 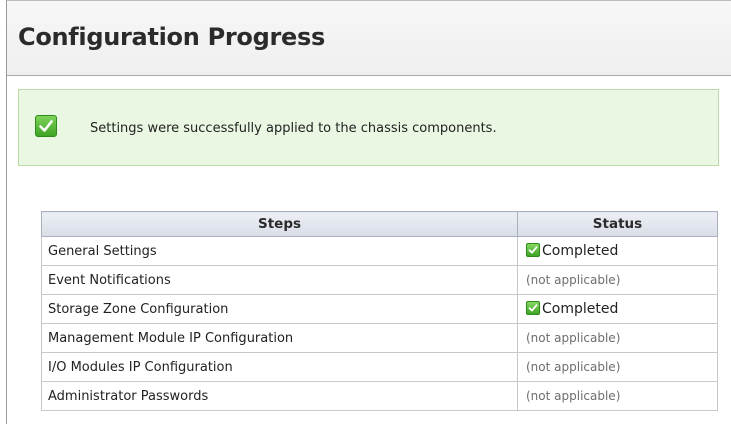 I want to click on table-row: General Settings Completed, so click(x=379, y=251).